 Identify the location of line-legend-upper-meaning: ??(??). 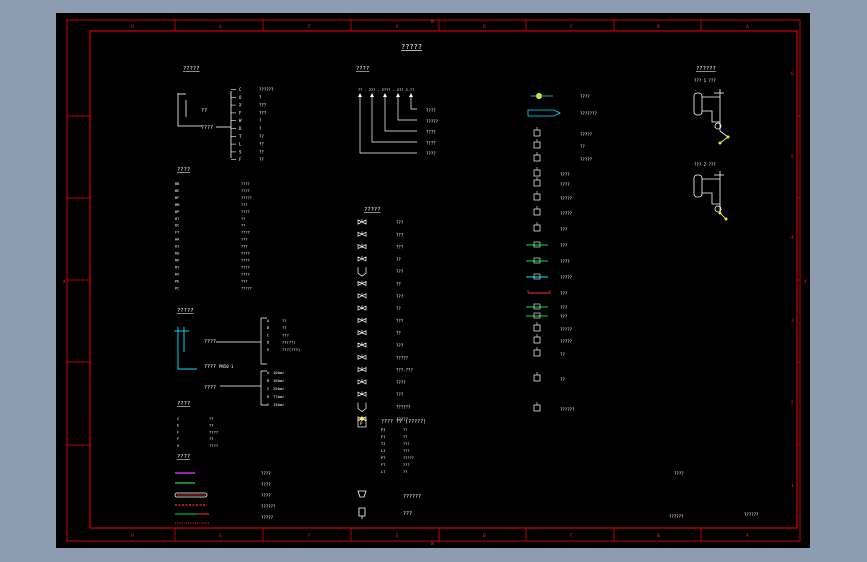
(289, 342).